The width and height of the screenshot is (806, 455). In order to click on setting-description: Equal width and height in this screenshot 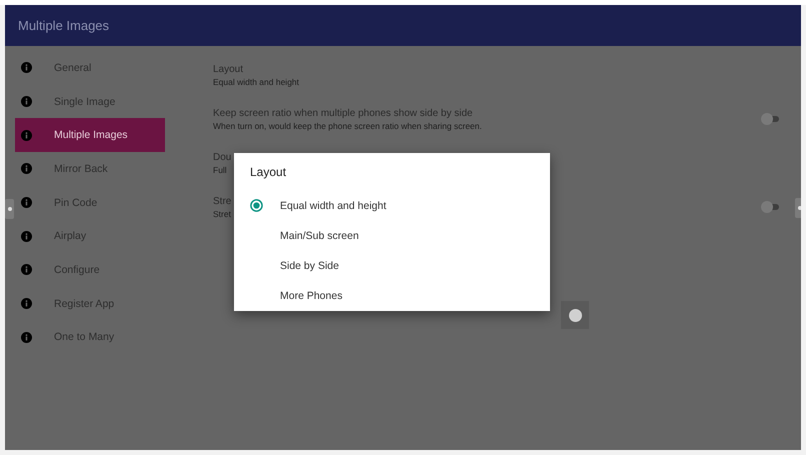, I will do `click(256, 82)`.